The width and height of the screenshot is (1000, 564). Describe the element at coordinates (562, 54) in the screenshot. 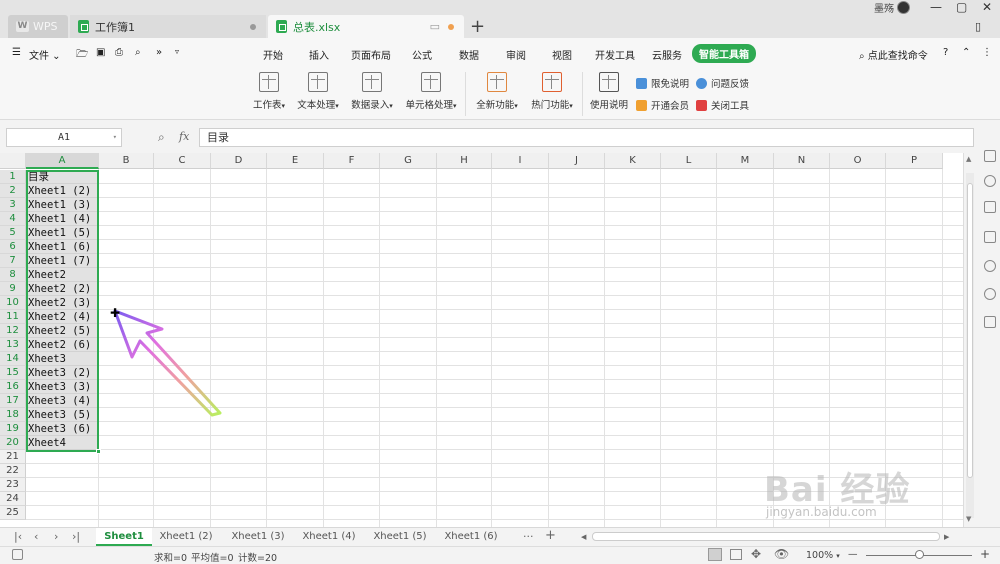

I see `tab-view: 视图` at that location.